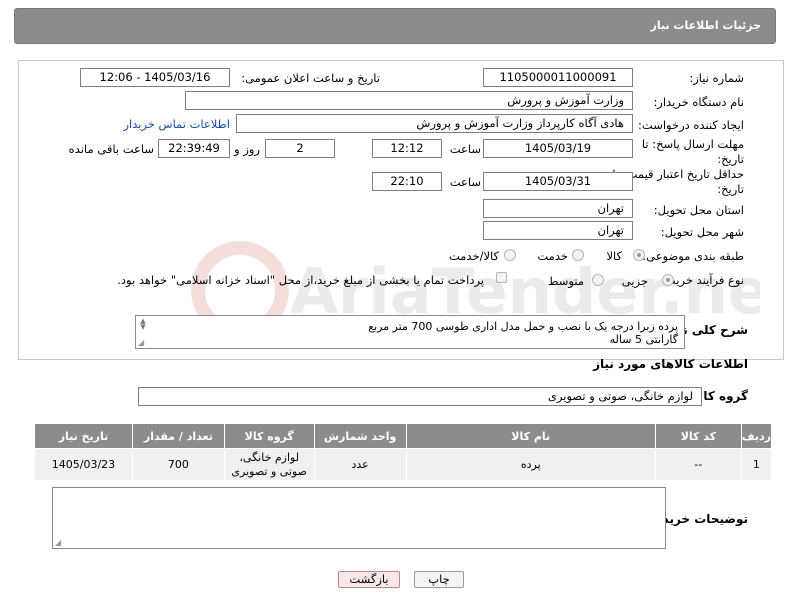  What do you see at coordinates (369, 579) in the screenshot?
I see `back-button: بازگشت` at bounding box center [369, 579].